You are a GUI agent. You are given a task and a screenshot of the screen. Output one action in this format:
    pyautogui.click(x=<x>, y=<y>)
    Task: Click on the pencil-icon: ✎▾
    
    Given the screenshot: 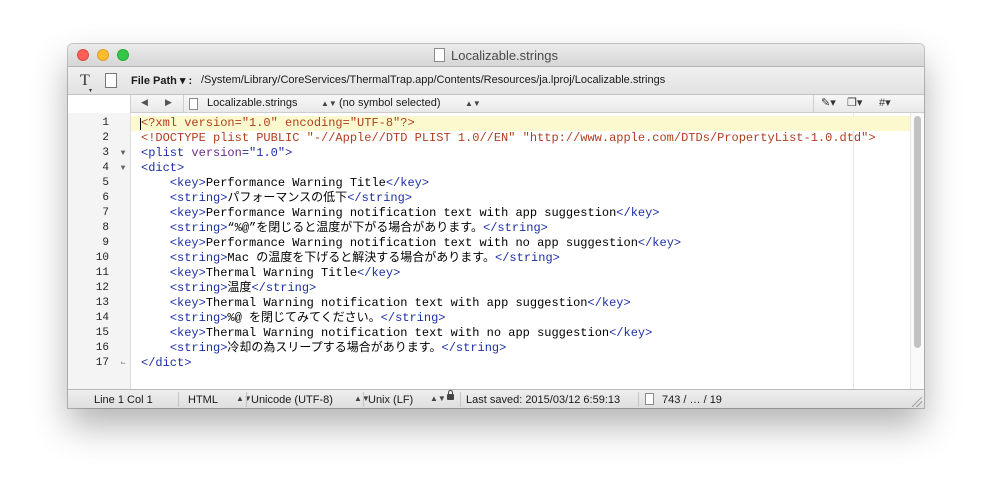 What is the action you would take?
    pyautogui.click(x=828, y=102)
    